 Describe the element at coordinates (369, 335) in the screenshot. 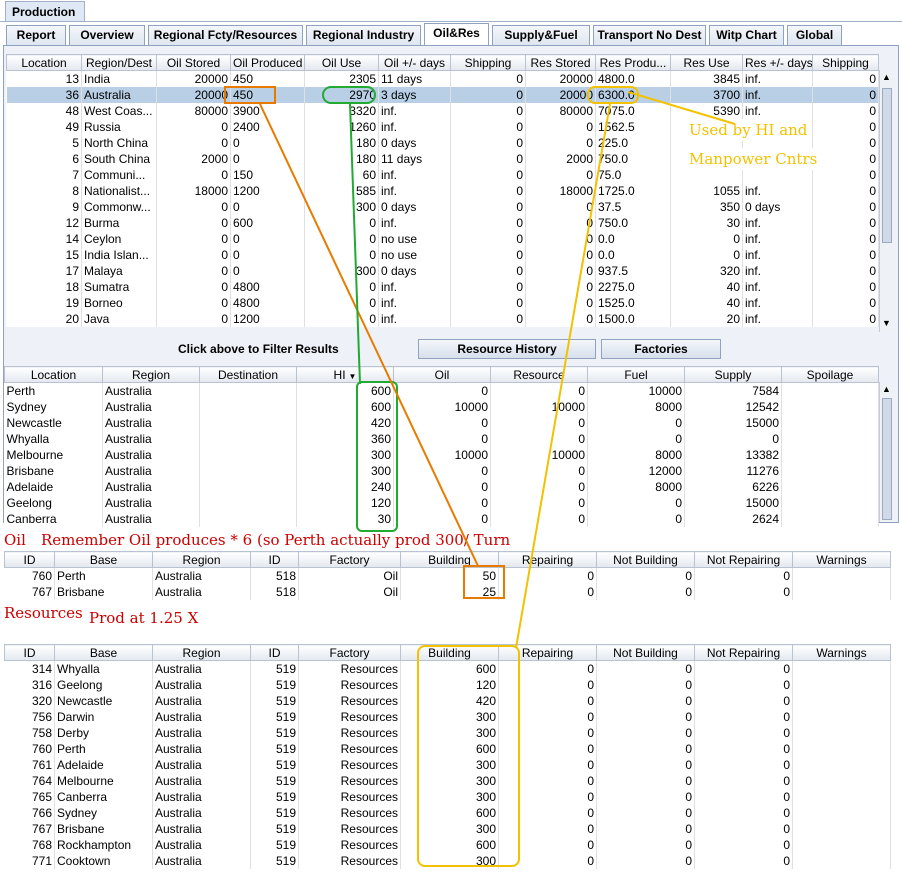

I see `oil-connector-line` at that location.